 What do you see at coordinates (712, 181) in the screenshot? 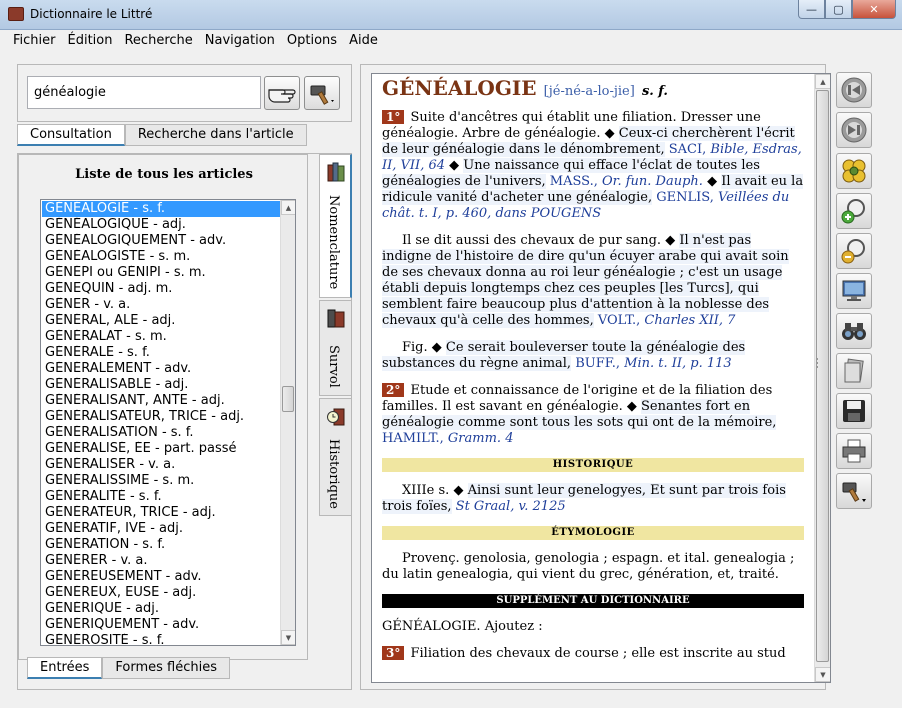
I see `diamond-icon: ◆` at bounding box center [712, 181].